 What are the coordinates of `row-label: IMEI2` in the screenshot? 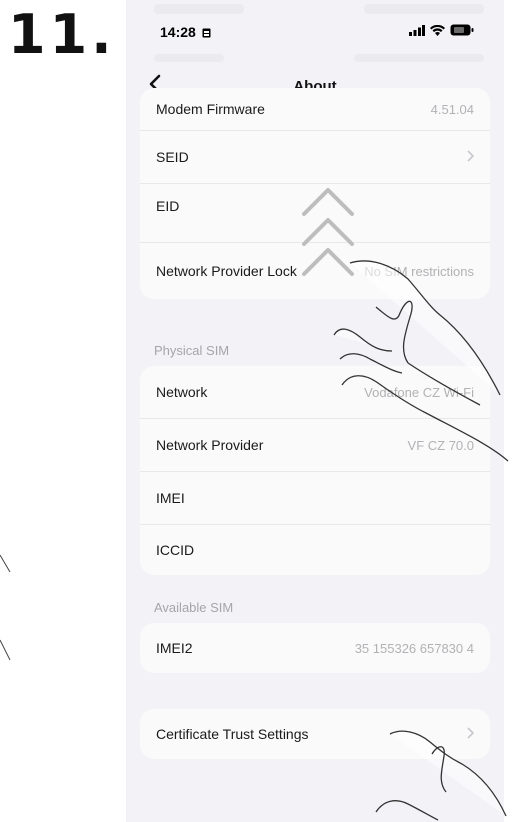 It's located at (174, 648).